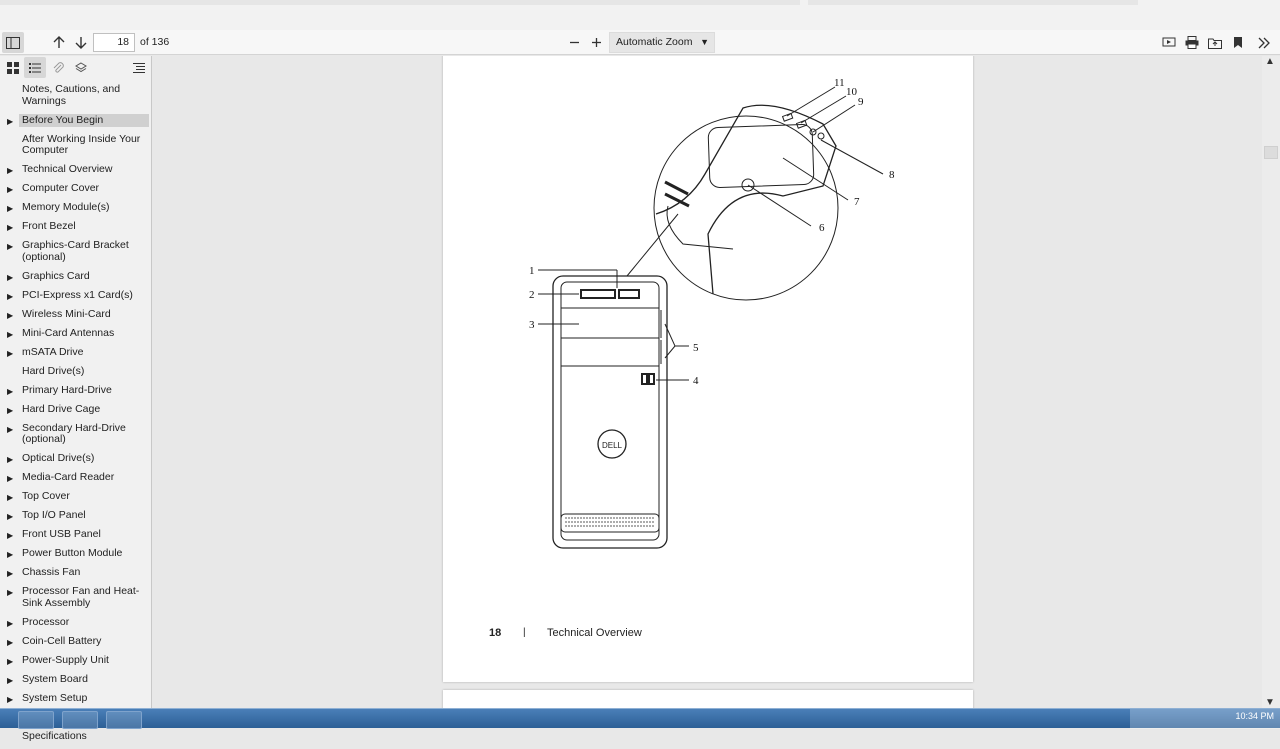 Image resolution: width=1280 pixels, height=749 pixels. What do you see at coordinates (892, 175) in the screenshot?
I see `callout-8: 8` at bounding box center [892, 175].